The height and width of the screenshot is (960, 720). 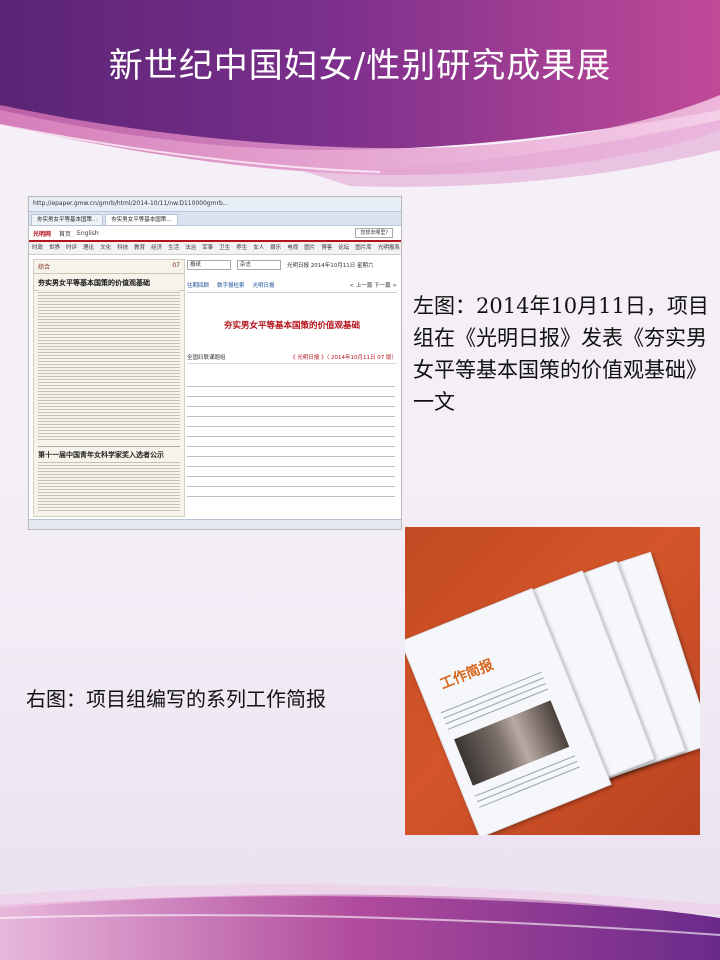 I want to click on english-link: English, so click(x=88, y=233).